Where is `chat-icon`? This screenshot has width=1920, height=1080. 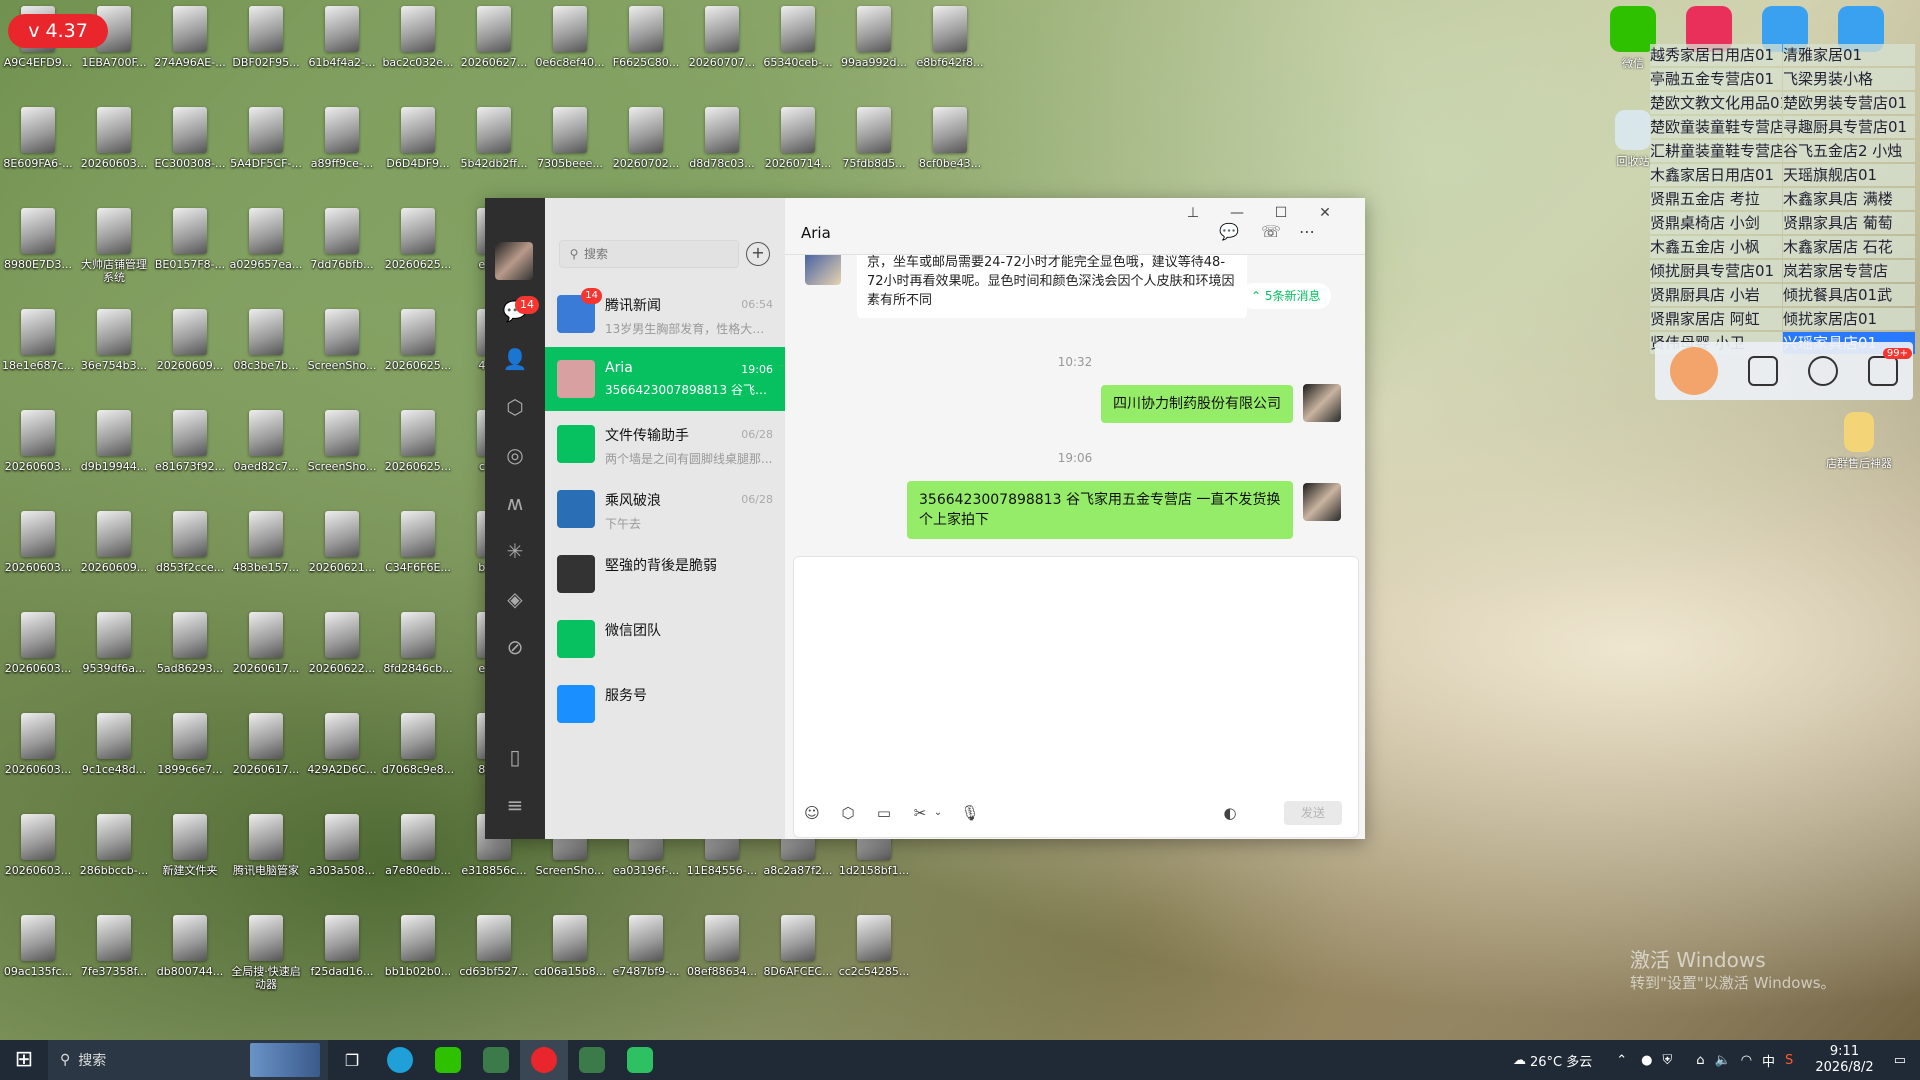 chat-icon is located at coordinates (1823, 371).